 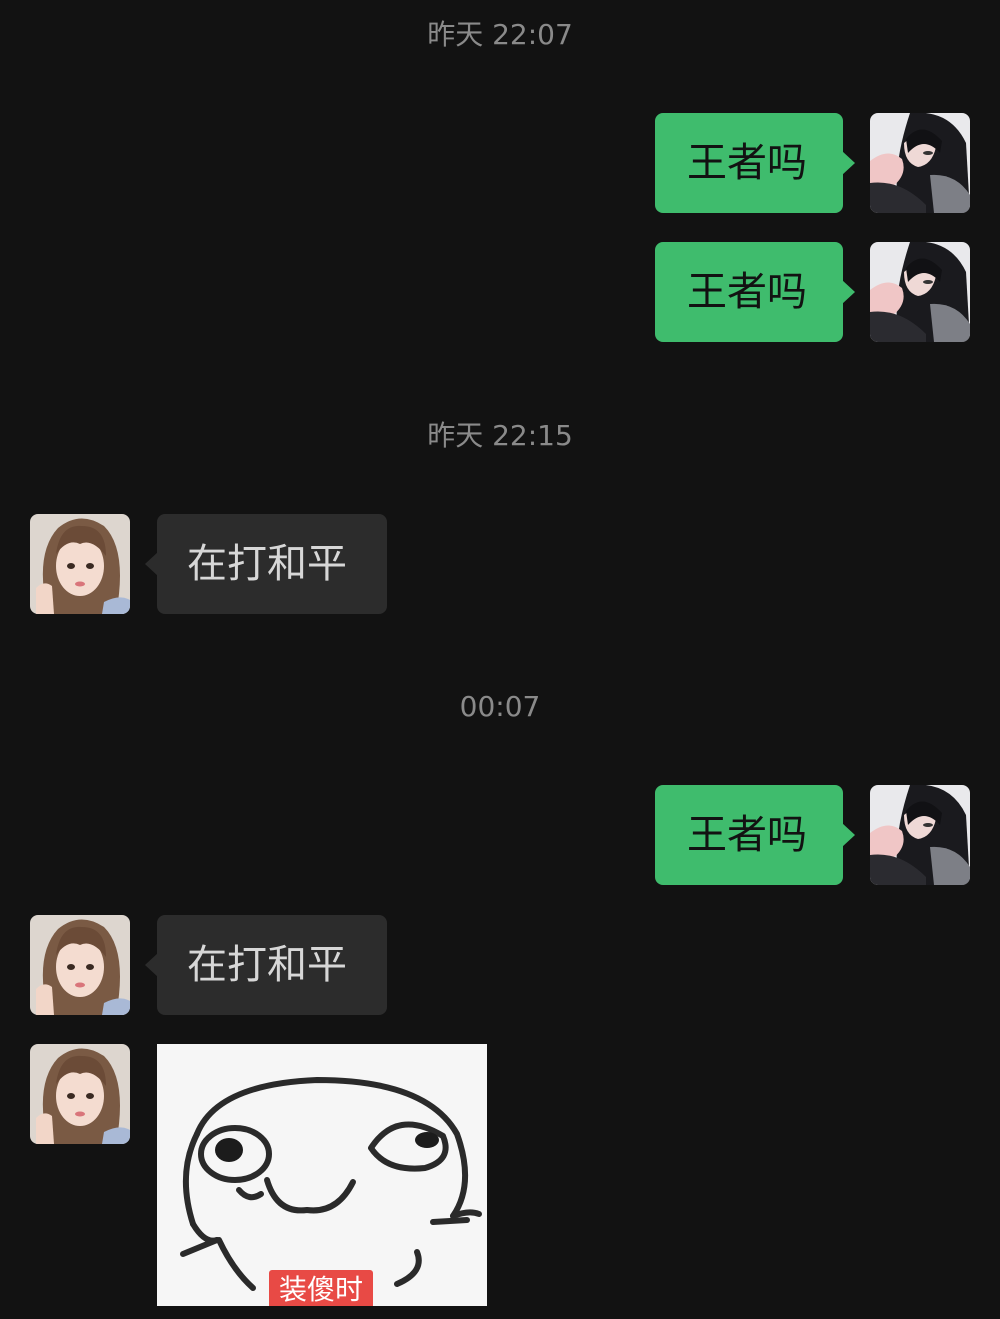 What do you see at coordinates (500, 435) in the screenshot?
I see `timestamp: 昨天 22:15` at bounding box center [500, 435].